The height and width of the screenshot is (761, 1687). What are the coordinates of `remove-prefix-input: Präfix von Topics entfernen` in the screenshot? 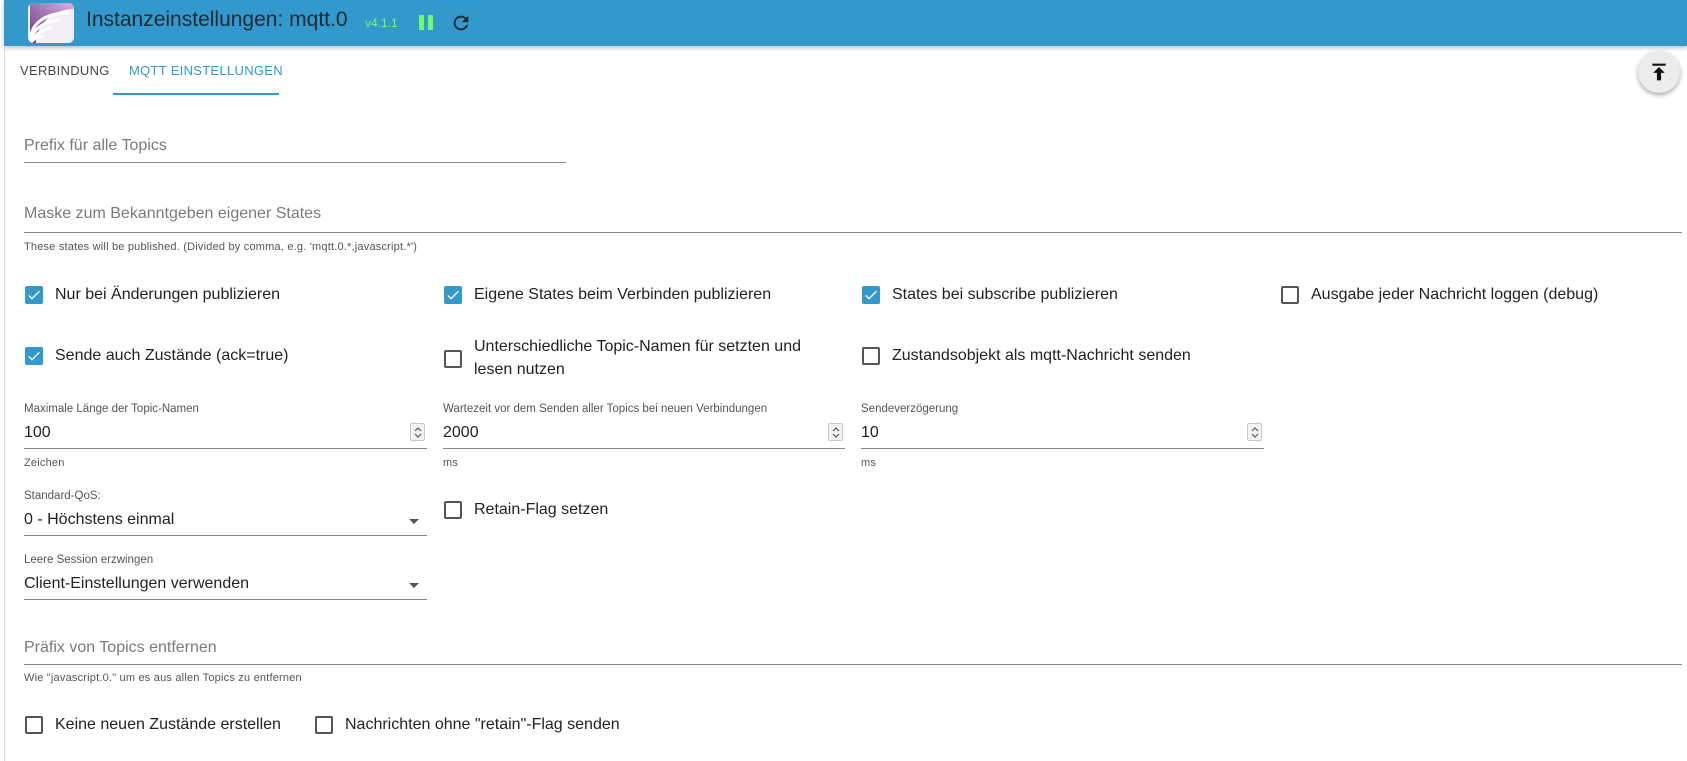 It's located at (120, 648).